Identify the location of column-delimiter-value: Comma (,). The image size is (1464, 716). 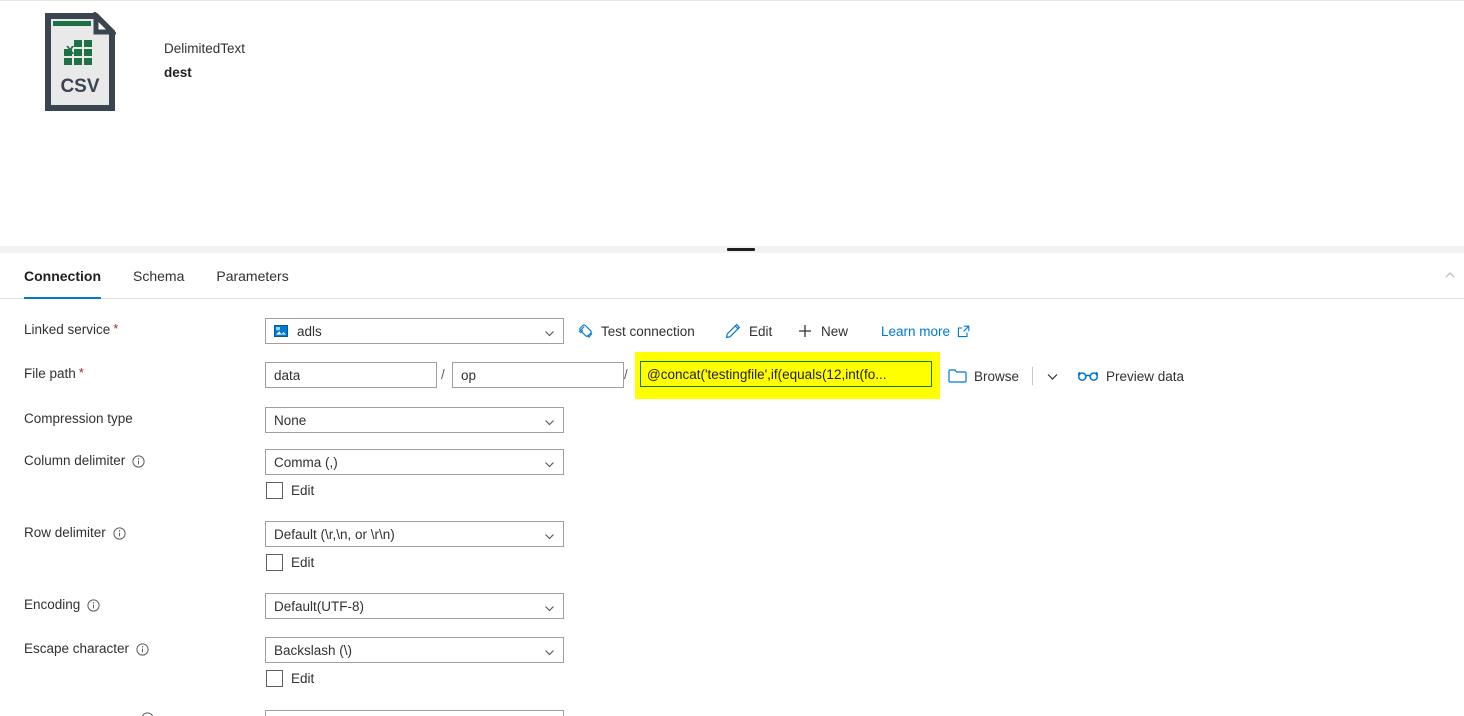
(306, 462).